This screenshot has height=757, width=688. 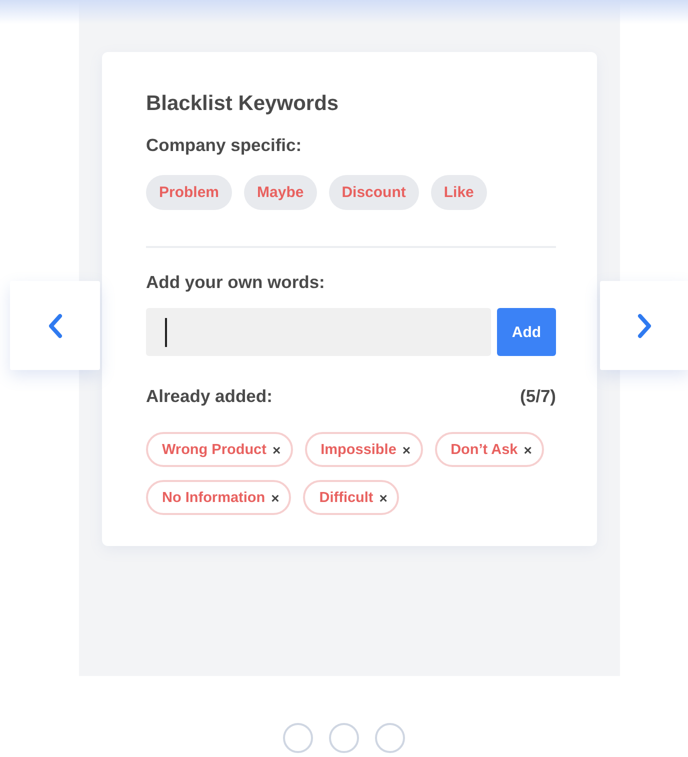 I want to click on chevron-left-icon, so click(x=55, y=325).